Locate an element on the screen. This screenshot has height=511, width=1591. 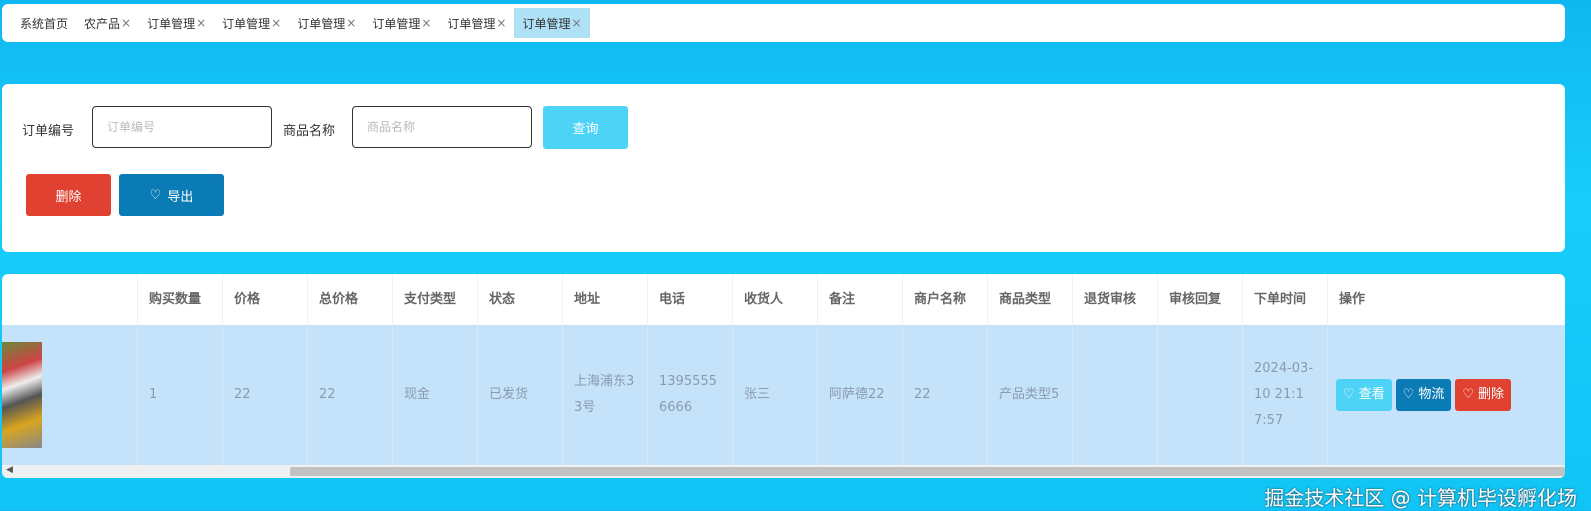
query-label: 查询 is located at coordinates (585, 129).